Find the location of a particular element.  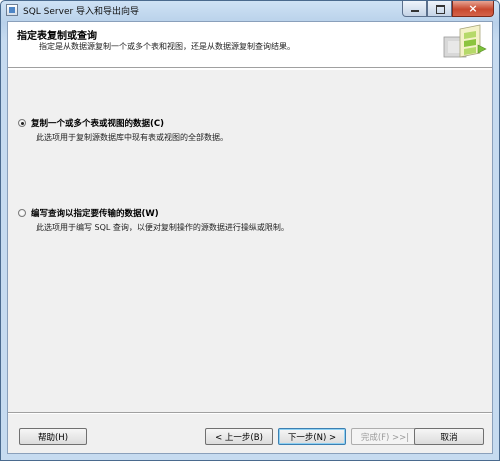

close-icon: × is located at coordinates (473, 8).